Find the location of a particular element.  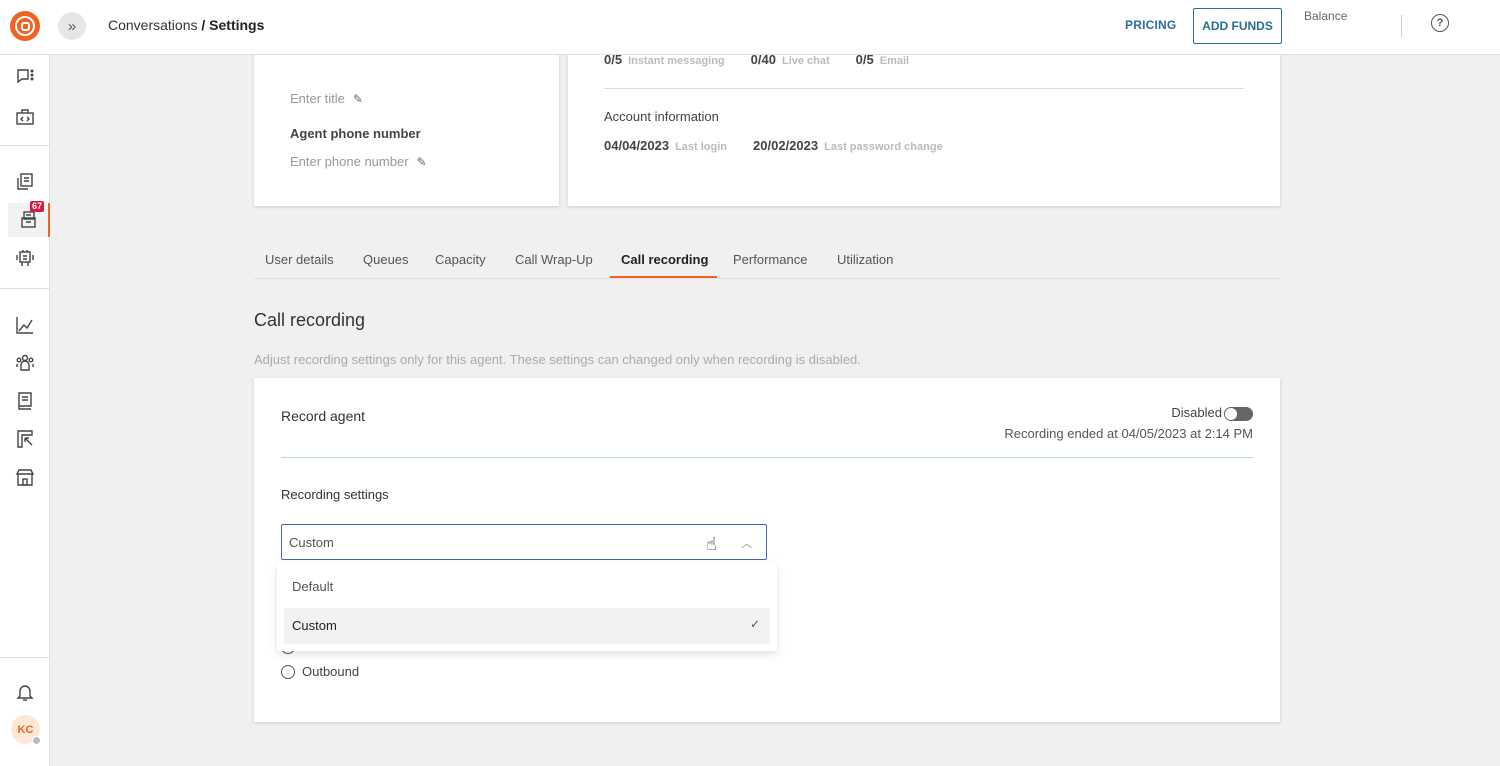

phone-field: Enter phone number ✎ is located at coordinates (358, 161).